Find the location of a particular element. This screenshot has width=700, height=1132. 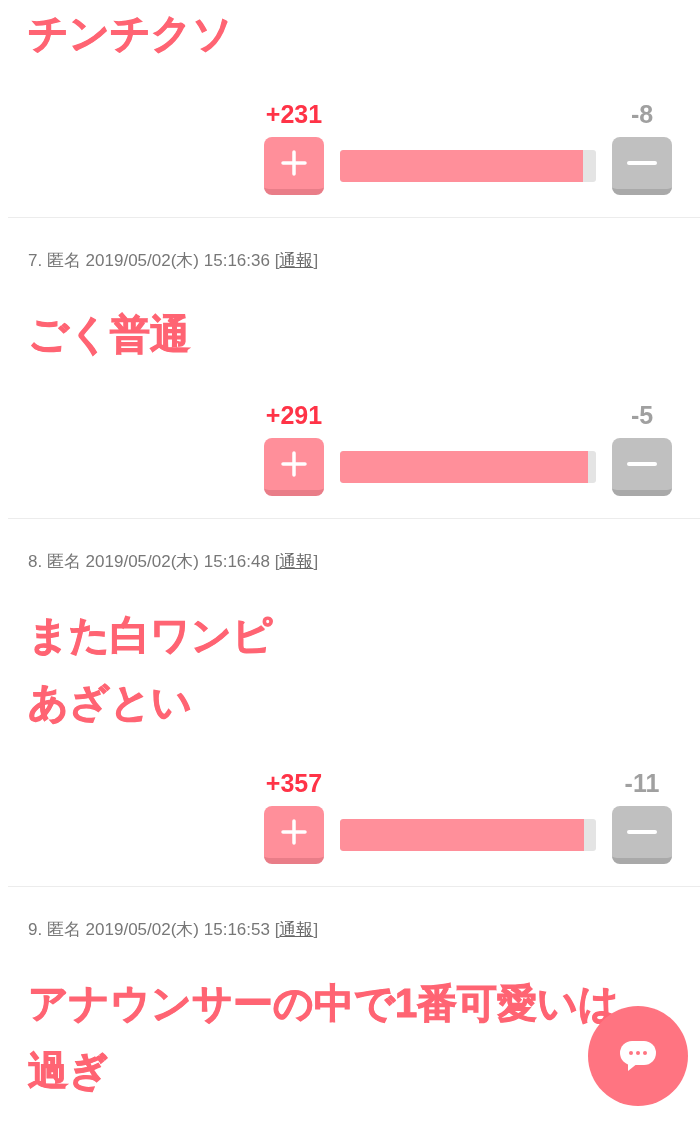

upvote-count: +357 is located at coordinates (294, 783).